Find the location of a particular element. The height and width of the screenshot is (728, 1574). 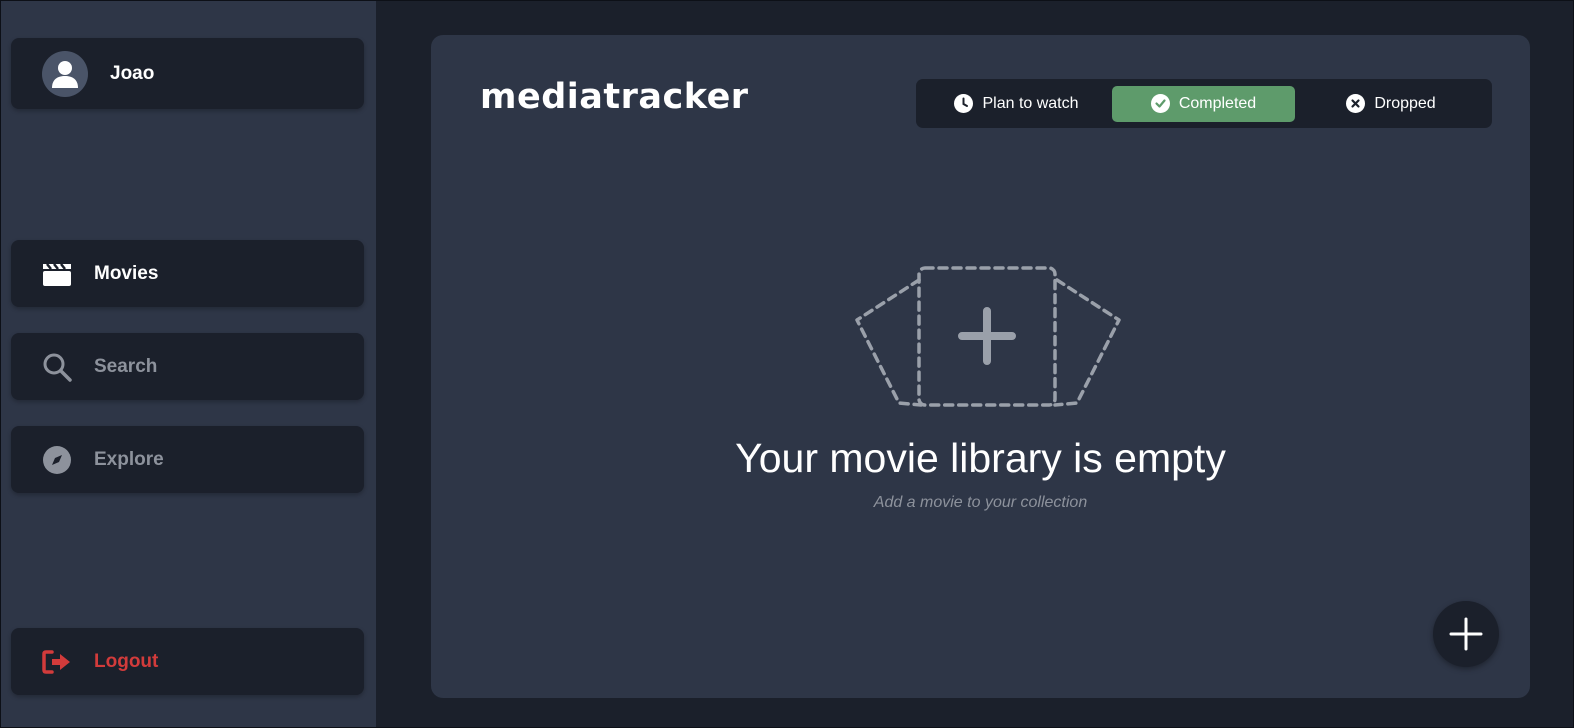

sidebar-item-label: Search is located at coordinates (126, 366).